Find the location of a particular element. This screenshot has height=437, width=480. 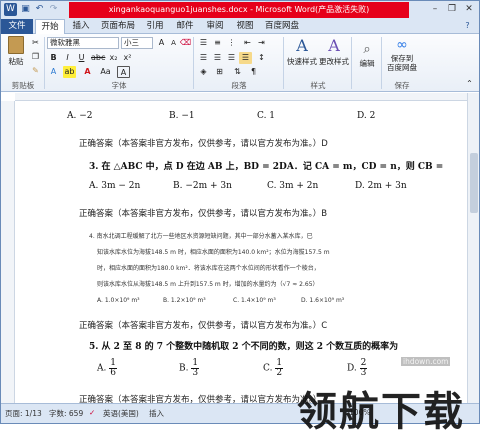

insert-mode: 插入 is located at coordinates (156, 413).